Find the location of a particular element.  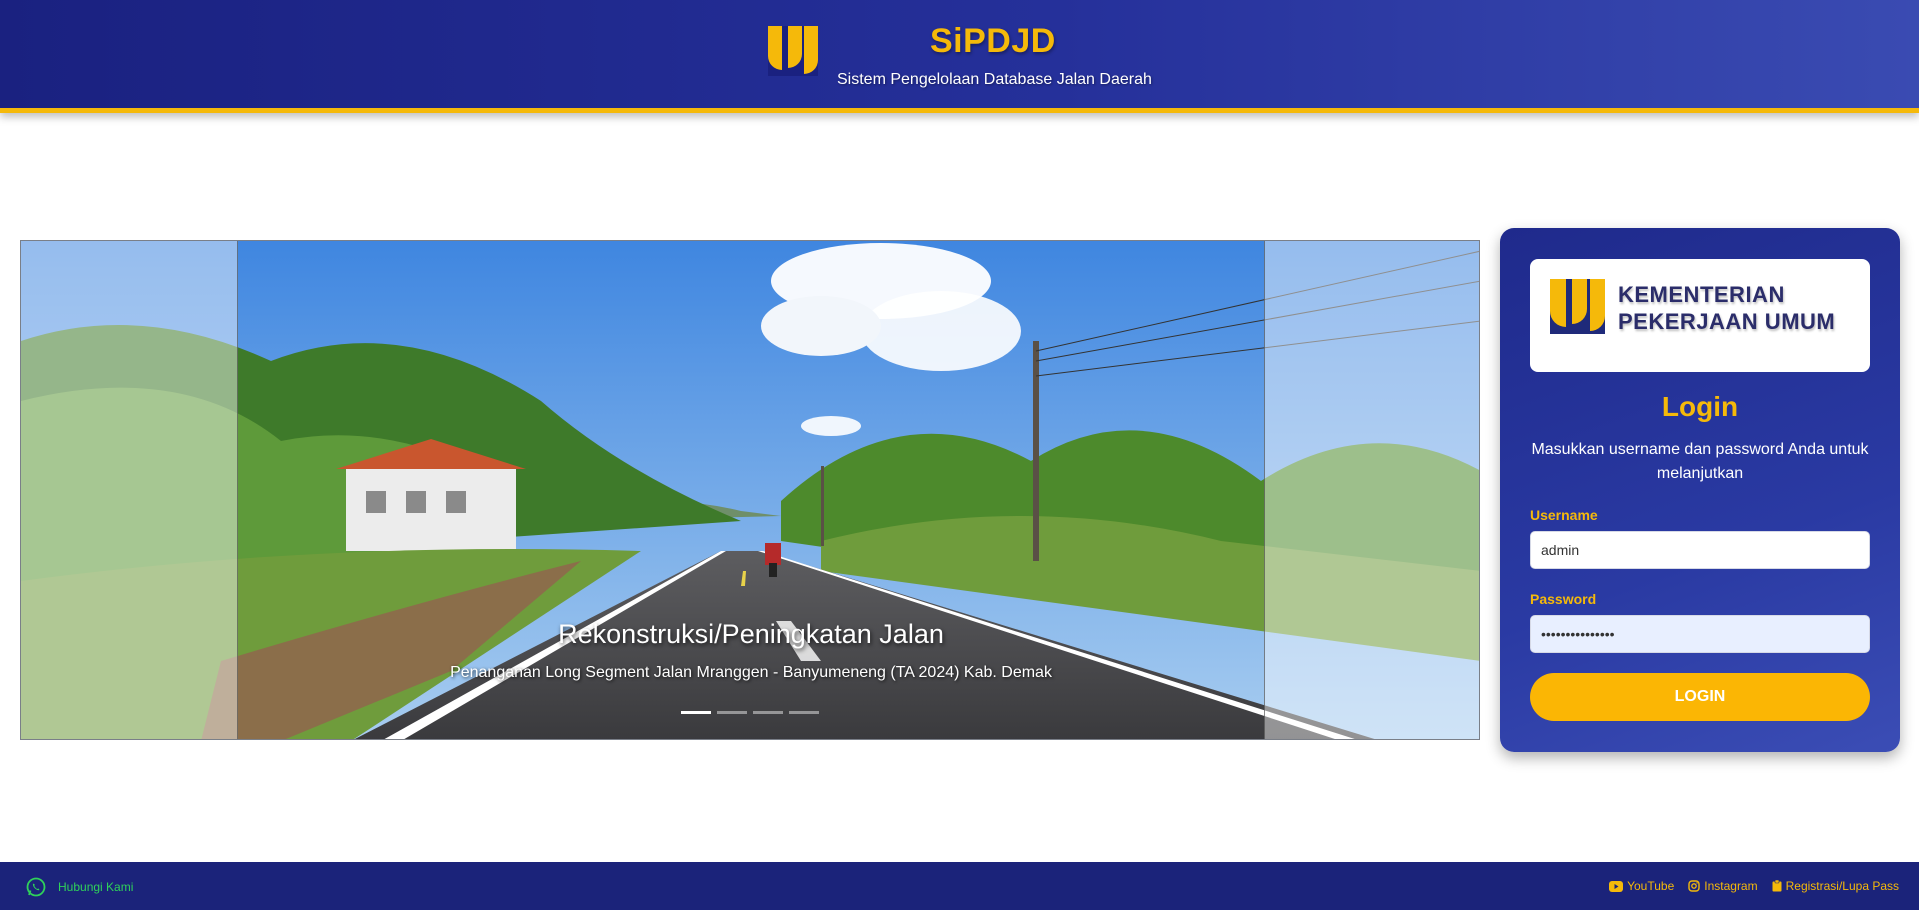

whatsapp-icon is located at coordinates (36, 887).